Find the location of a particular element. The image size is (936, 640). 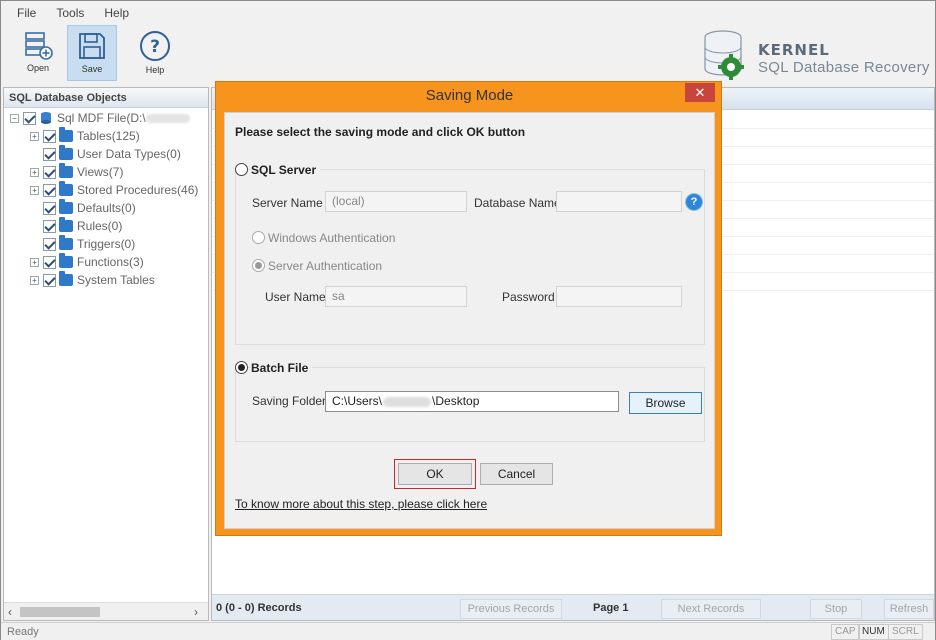

tree-item-functions: + Functions(3) is located at coordinates (87, 262).